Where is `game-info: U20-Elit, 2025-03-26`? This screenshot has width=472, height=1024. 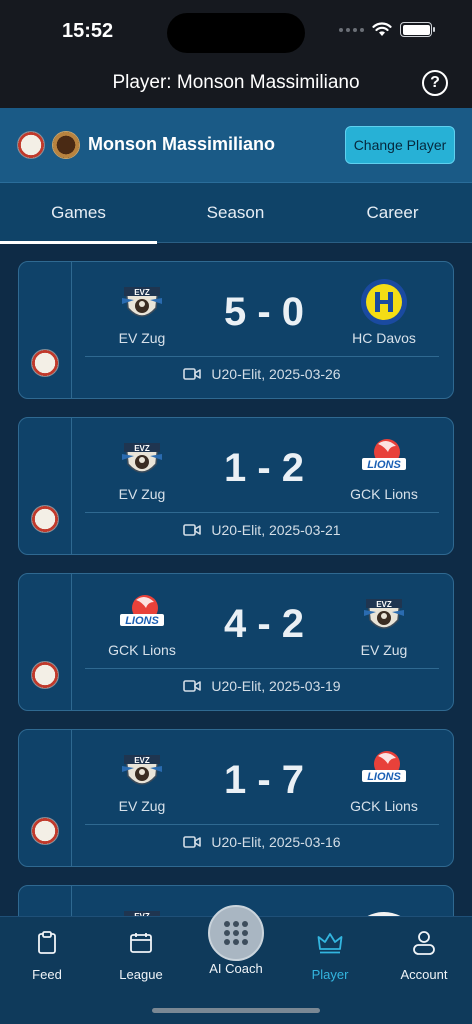 game-info: U20-Elit, 2025-03-26 is located at coordinates (262, 374).